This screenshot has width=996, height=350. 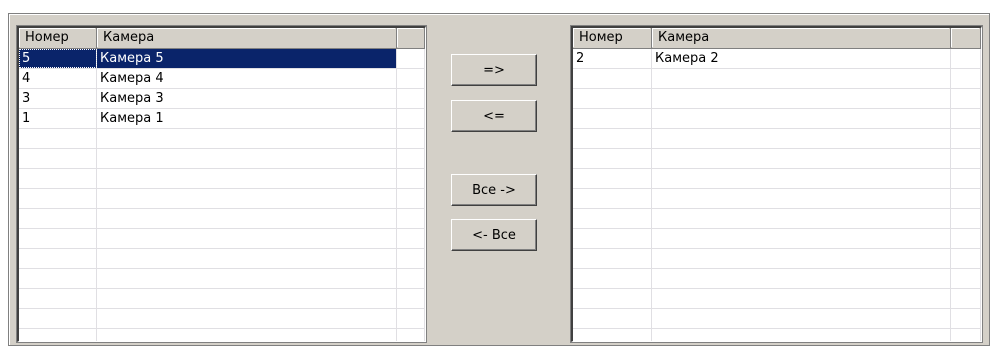 What do you see at coordinates (58, 58) in the screenshot?
I see `cell-number: 5` at bounding box center [58, 58].